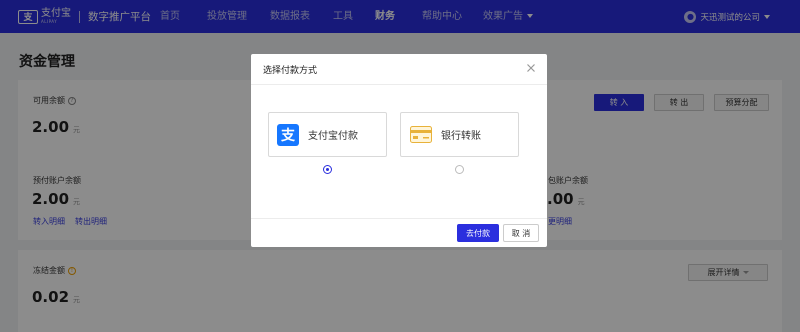 Image resolution: width=800 pixels, height=332 pixels. I want to click on bank-transfer-option-label: 银行转账, so click(461, 136).